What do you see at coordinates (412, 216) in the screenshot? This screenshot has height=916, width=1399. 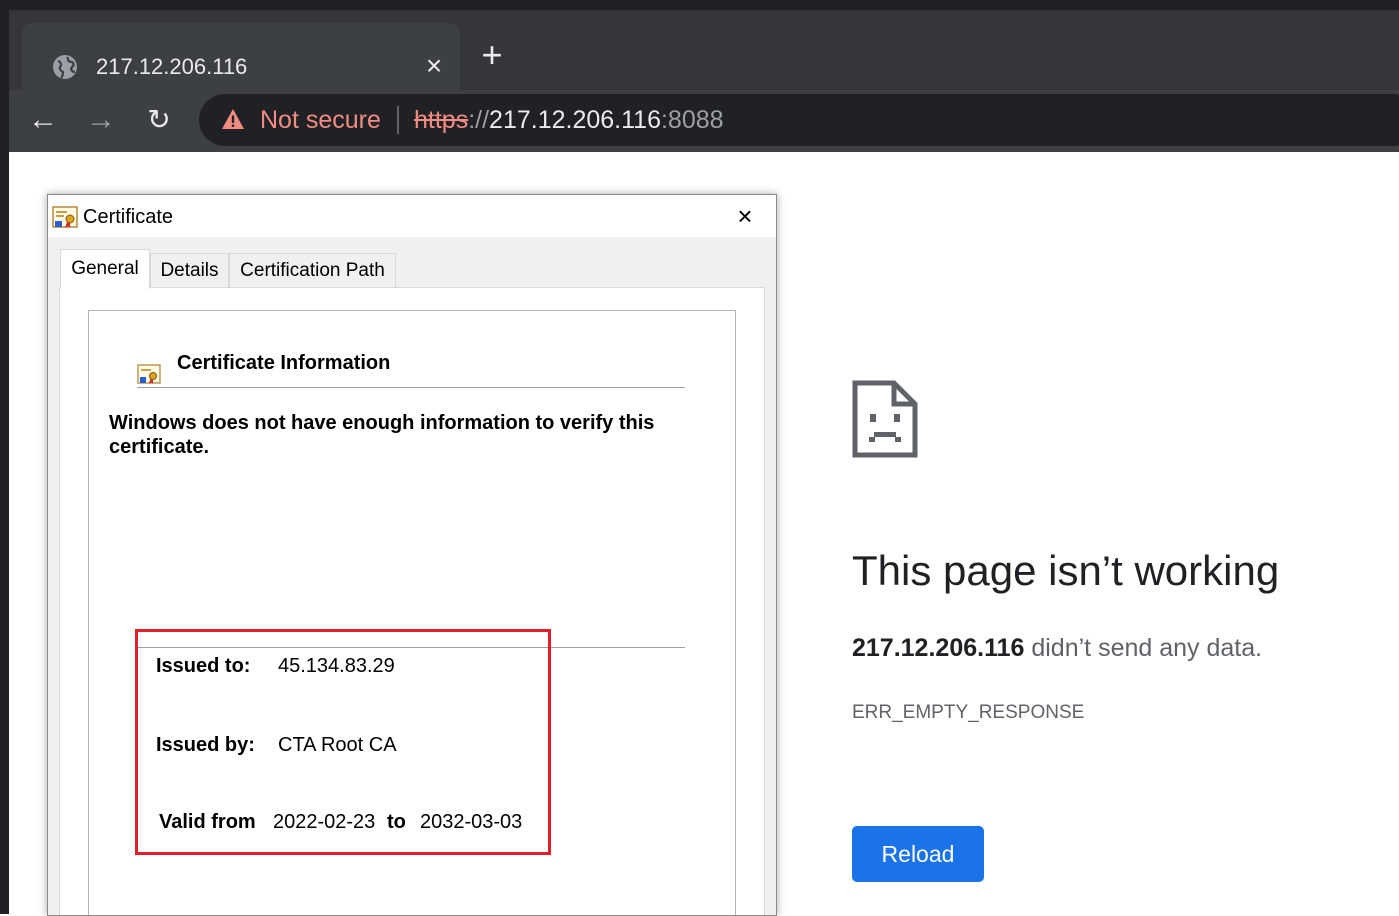 I see `dialog-titlebar: Certificate ×` at bounding box center [412, 216].